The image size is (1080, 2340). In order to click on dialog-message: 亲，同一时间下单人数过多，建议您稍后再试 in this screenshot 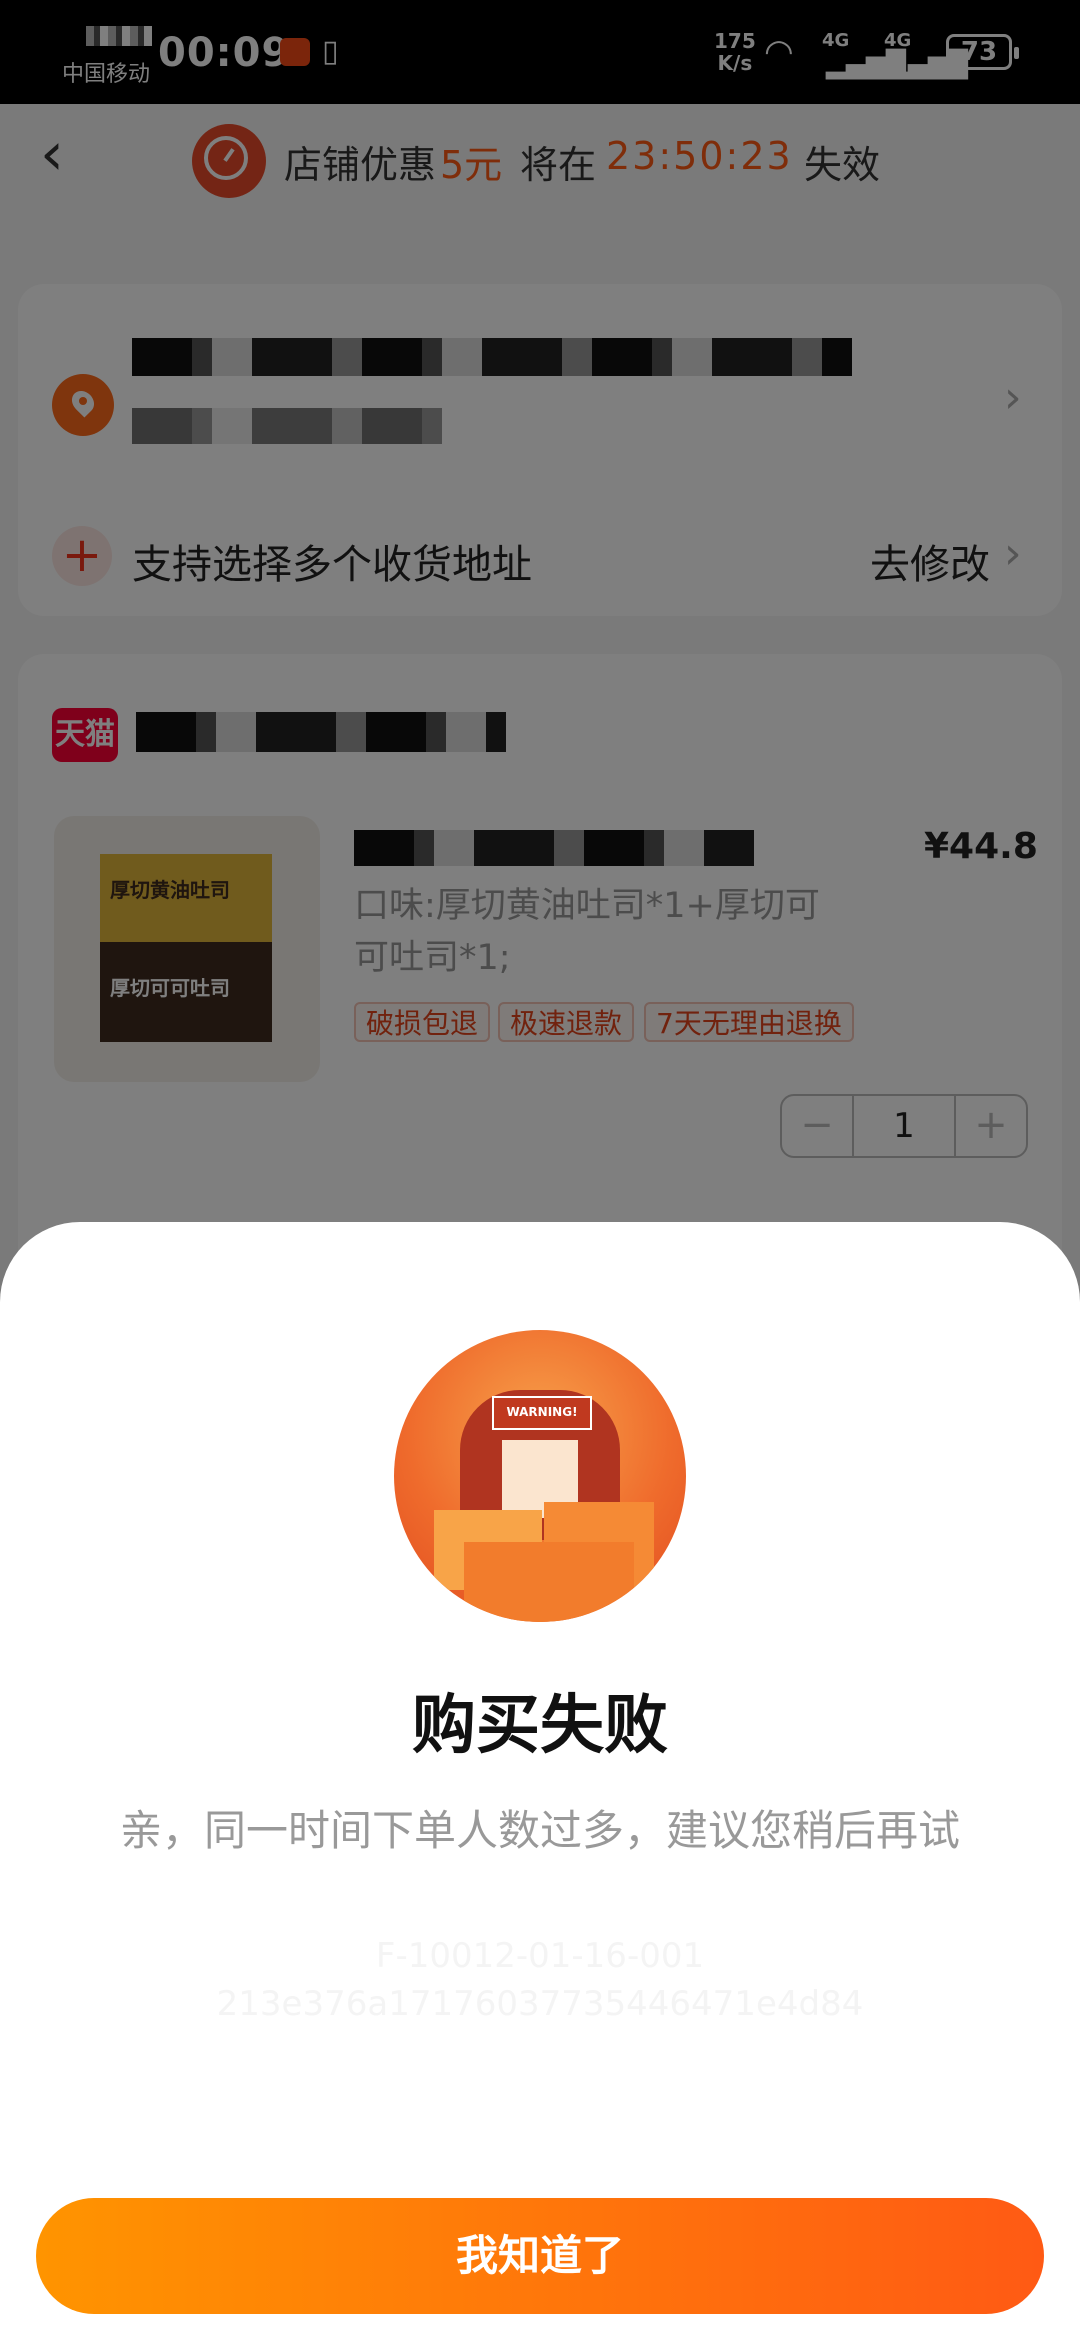, I will do `click(539, 1830)`.